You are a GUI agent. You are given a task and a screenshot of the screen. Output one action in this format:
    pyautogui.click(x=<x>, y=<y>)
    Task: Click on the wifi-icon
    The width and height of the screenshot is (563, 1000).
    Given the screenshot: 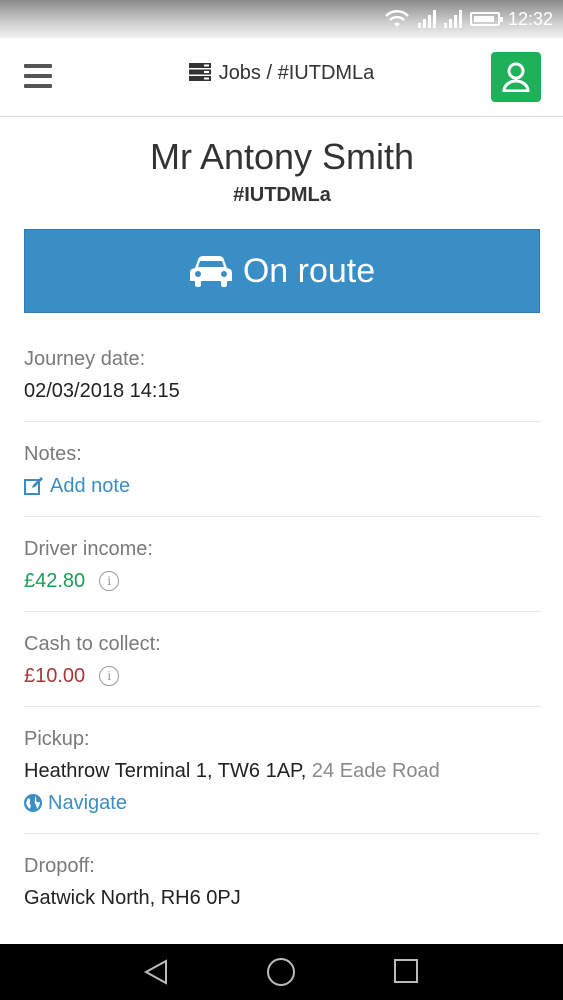 What is the action you would take?
    pyautogui.click(x=397, y=18)
    